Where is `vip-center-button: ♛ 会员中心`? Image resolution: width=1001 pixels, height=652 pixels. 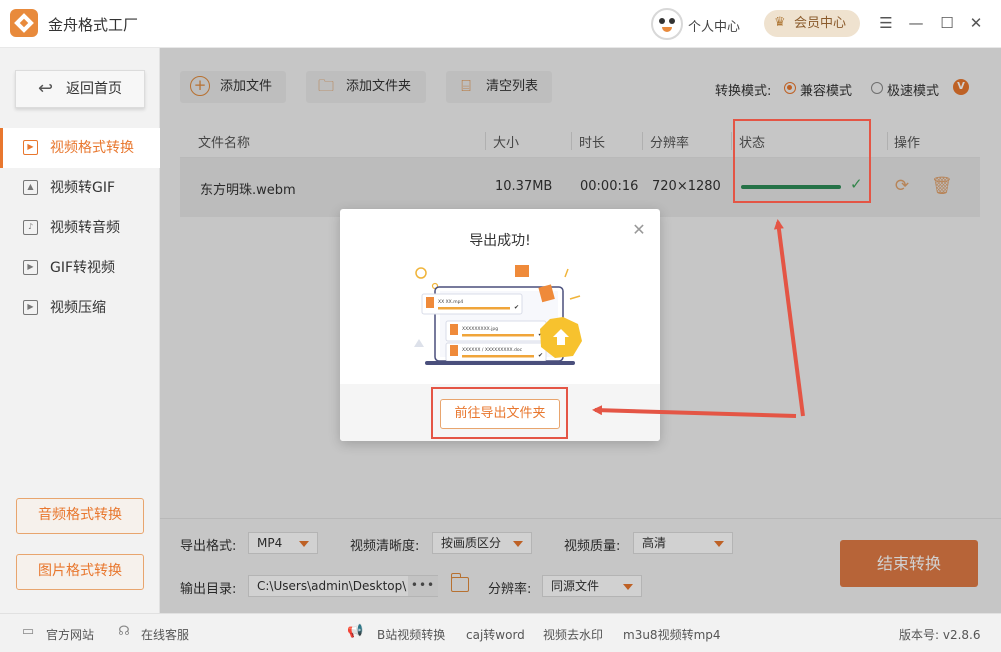 vip-center-button: ♛ 会员中心 is located at coordinates (812, 23).